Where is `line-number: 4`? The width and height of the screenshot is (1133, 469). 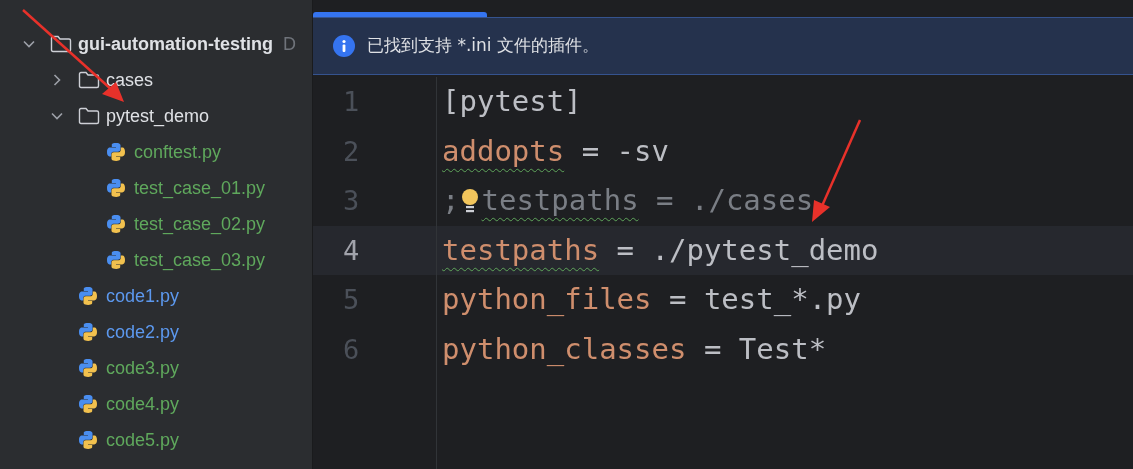
line-number: 4 is located at coordinates (374, 250).